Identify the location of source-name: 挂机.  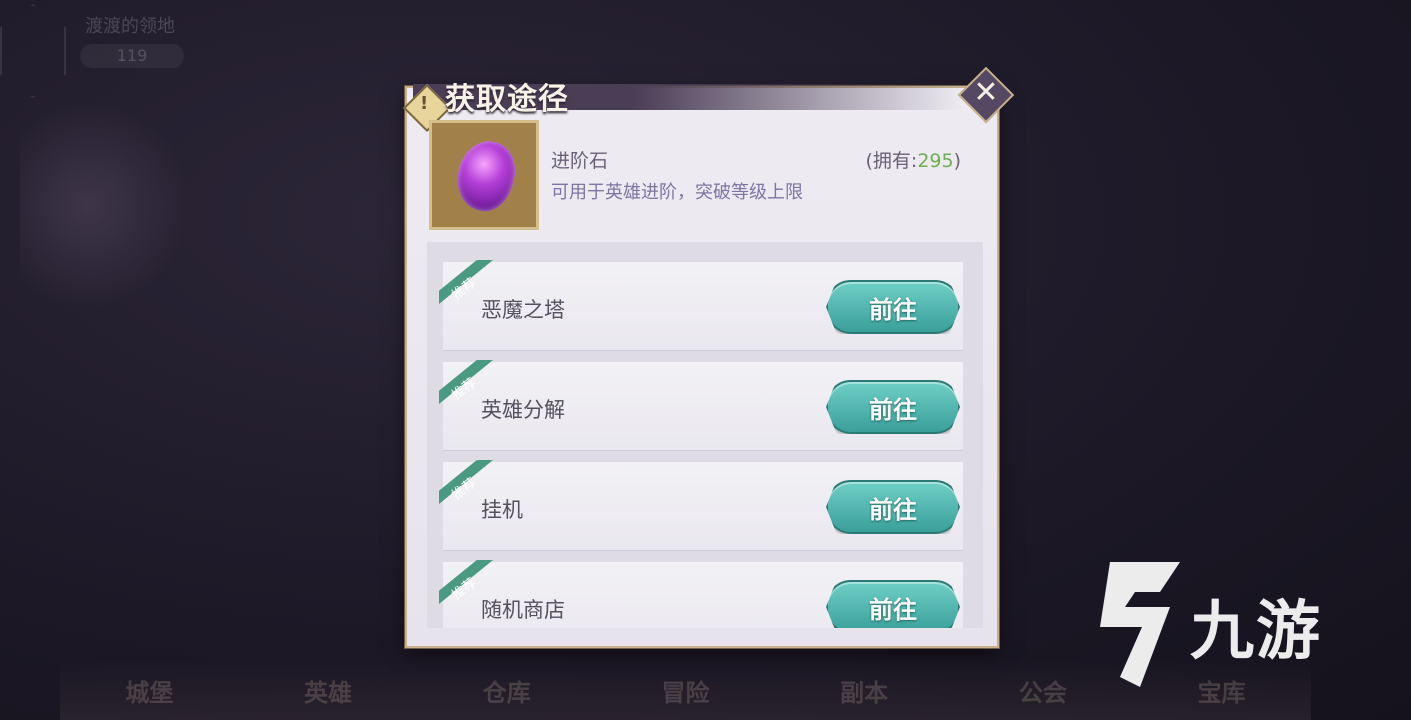
(502, 510).